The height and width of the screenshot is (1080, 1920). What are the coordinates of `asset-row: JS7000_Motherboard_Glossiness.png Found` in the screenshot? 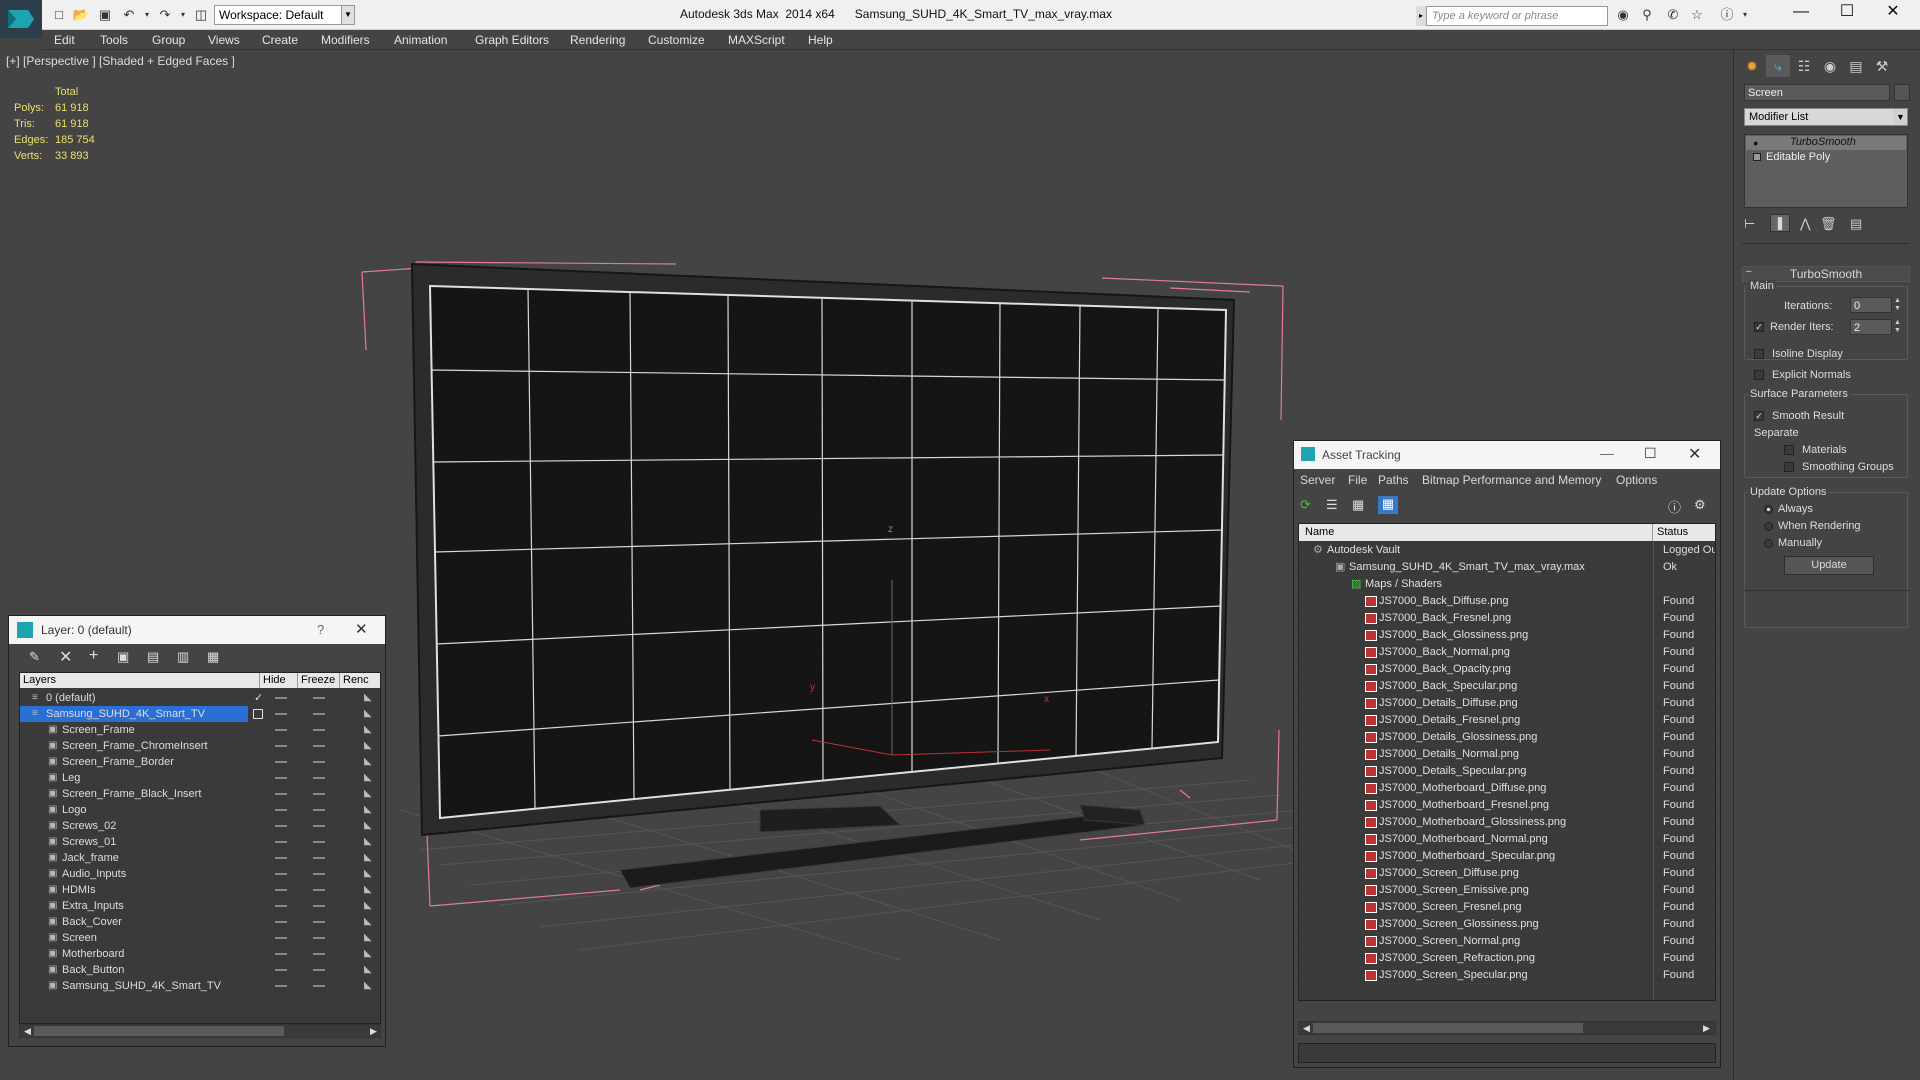 It's located at (1507, 822).